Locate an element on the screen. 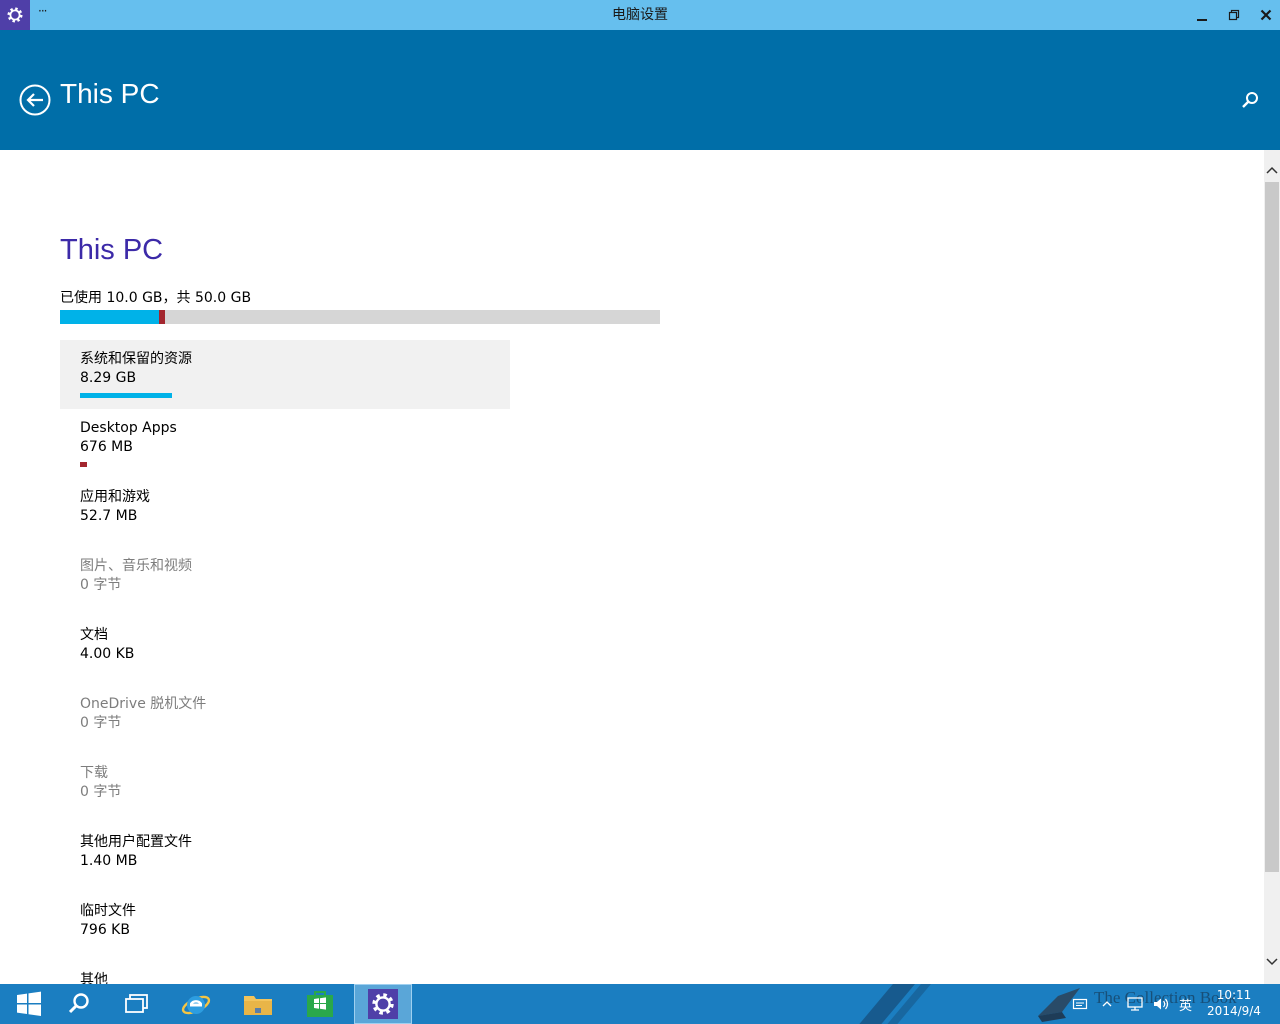 Image resolution: width=1280 pixels, height=1024 pixels. back-button is located at coordinates (35, 100).